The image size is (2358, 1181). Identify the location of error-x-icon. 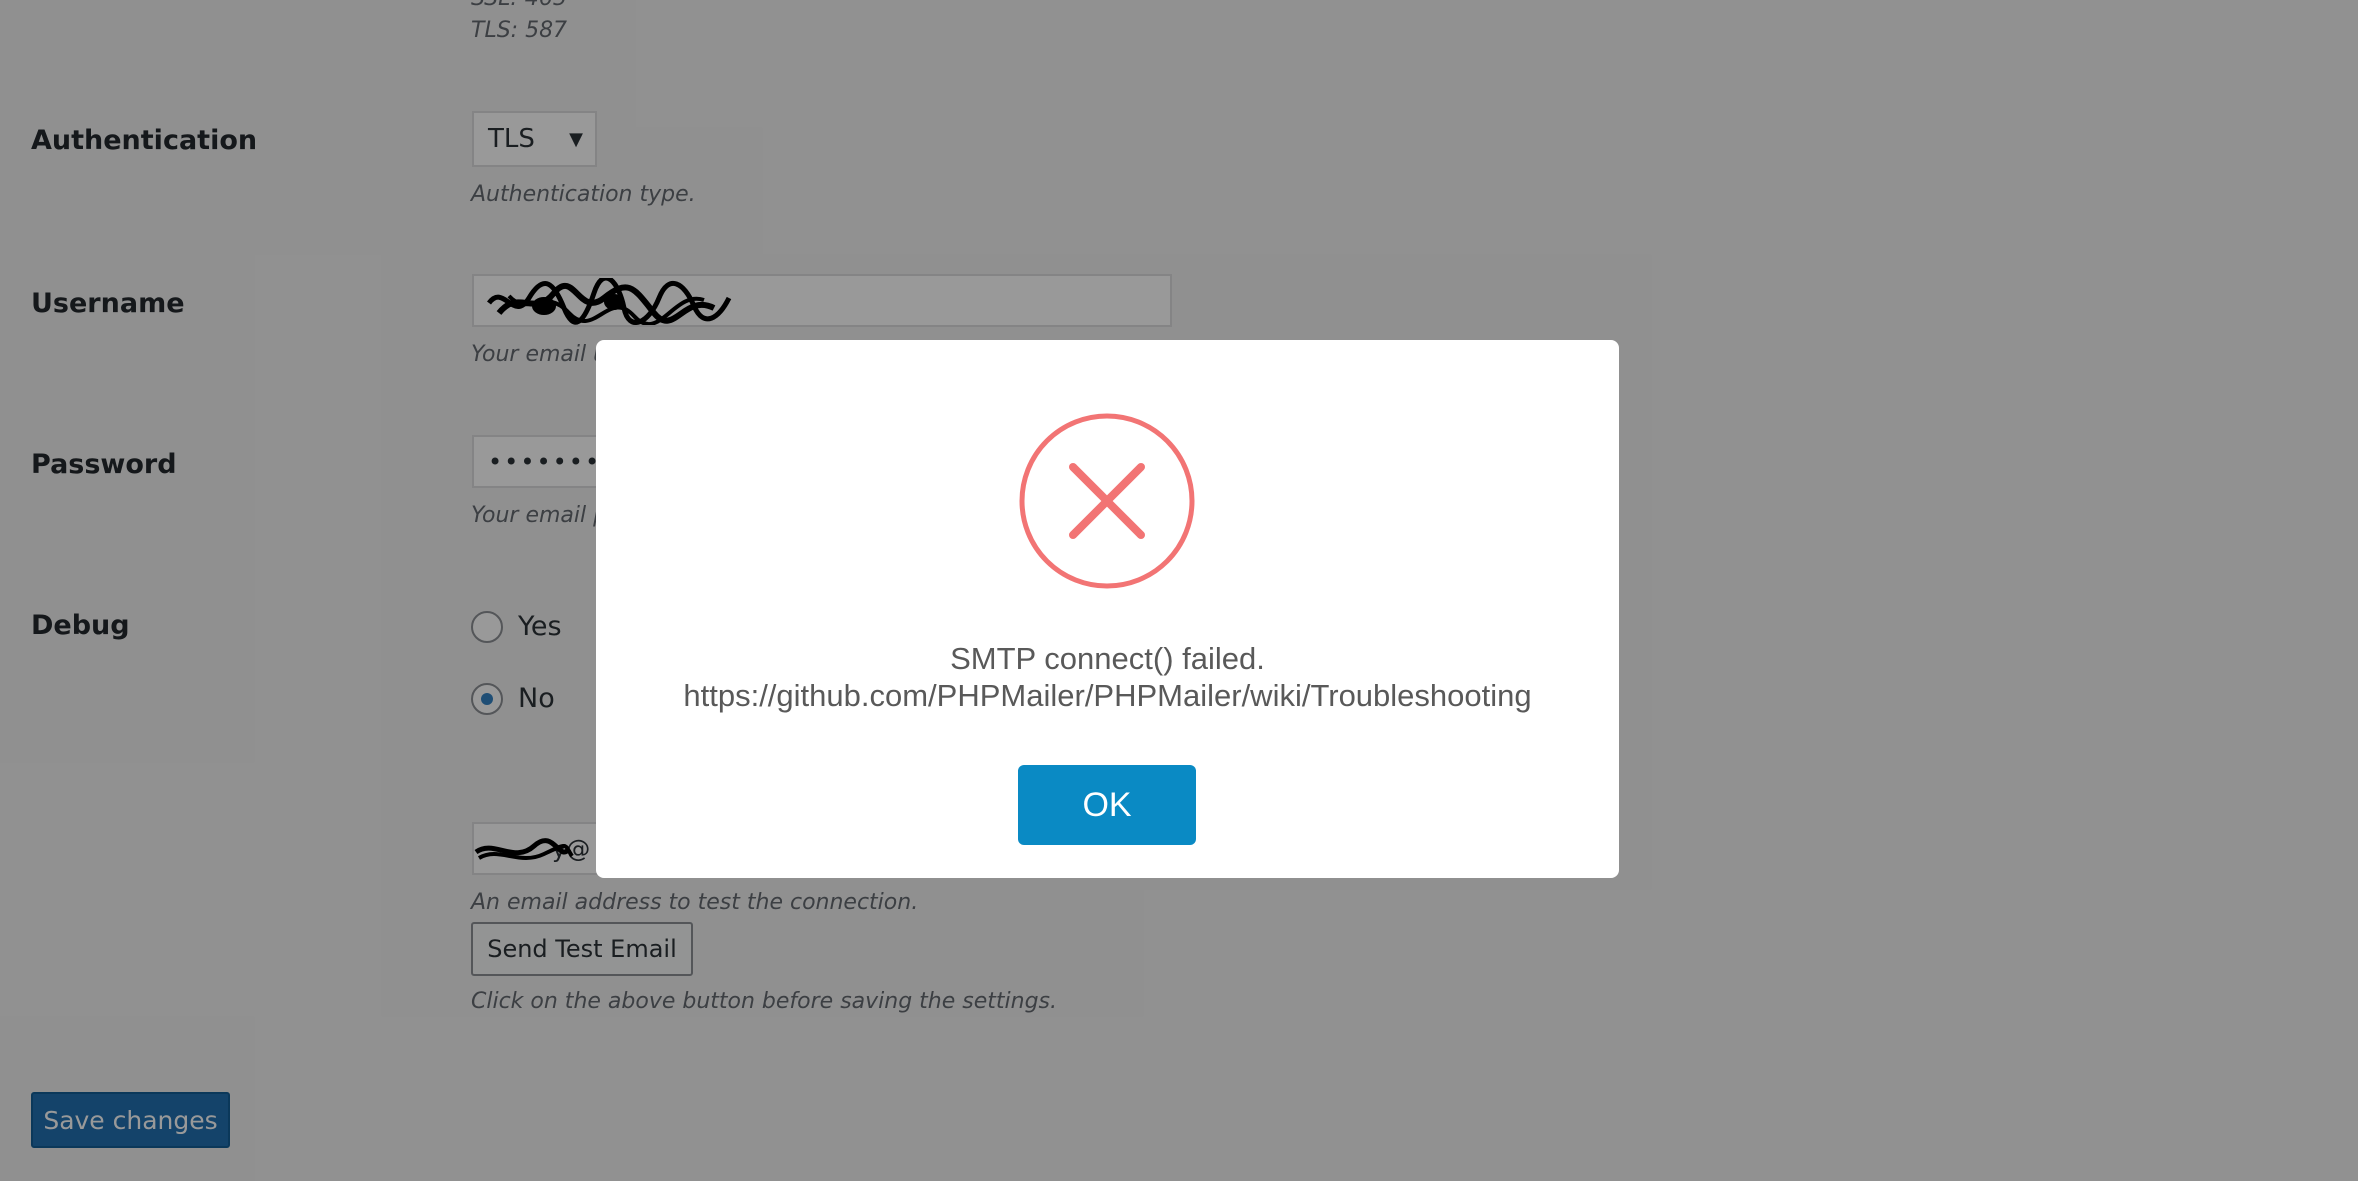
(1107, 501).